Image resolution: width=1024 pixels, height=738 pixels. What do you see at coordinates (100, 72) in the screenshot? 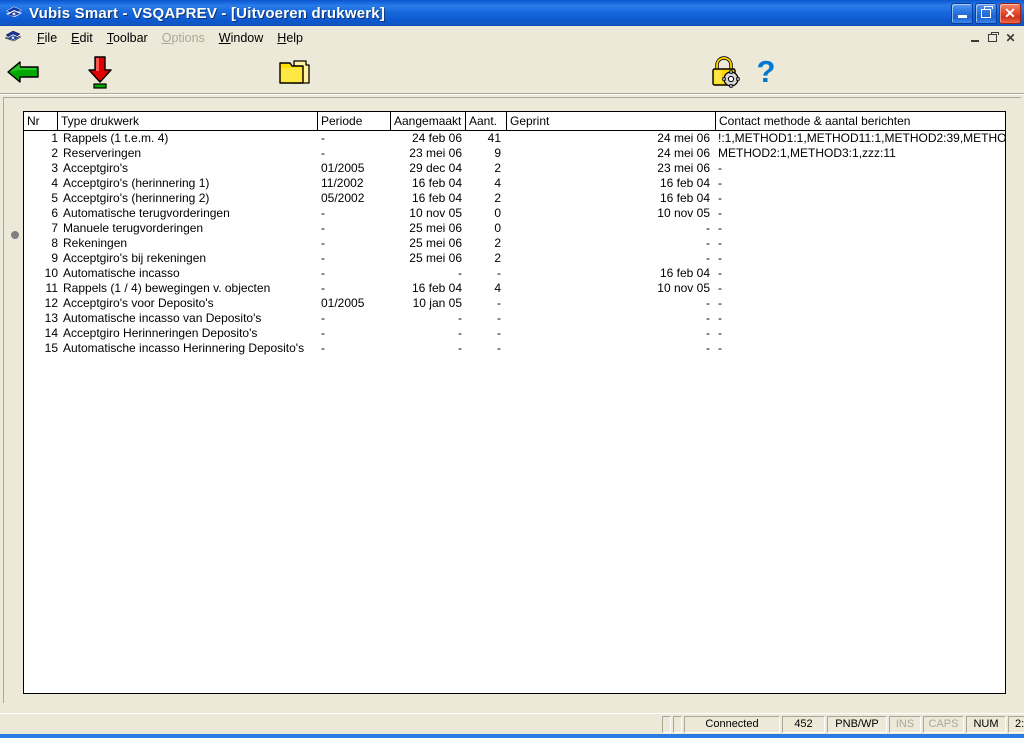
I see `download-button` at bounding box center [100, 72].